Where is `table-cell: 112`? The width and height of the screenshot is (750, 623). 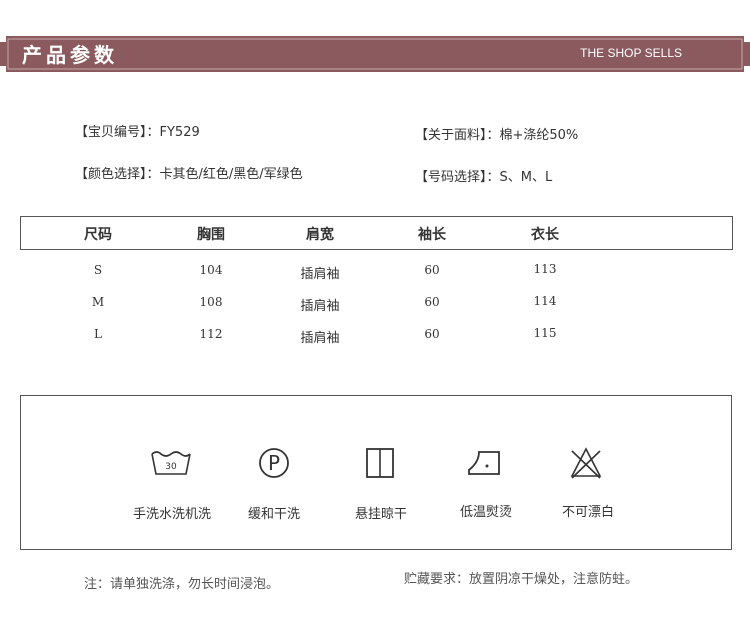 table-cell: 112 is located at coordinates (211, 334).